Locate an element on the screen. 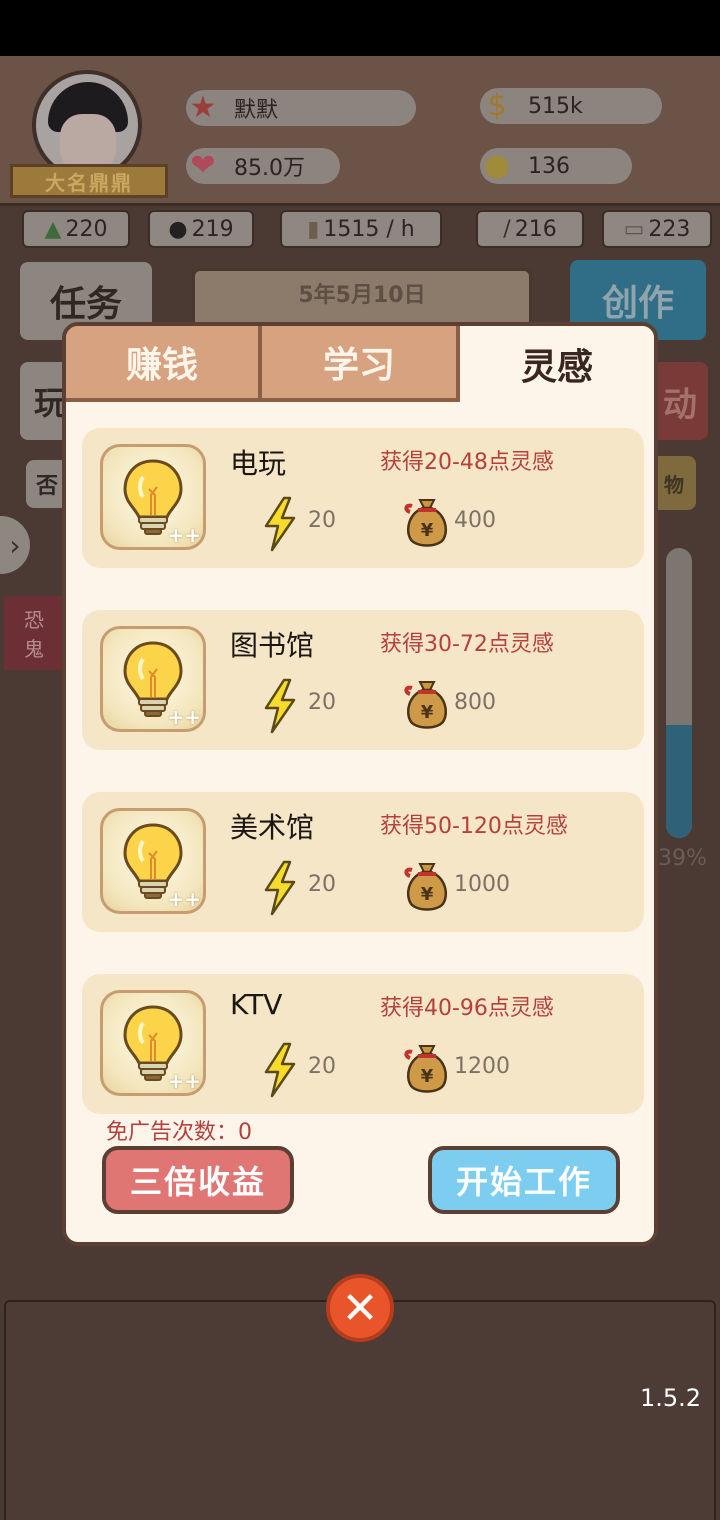  side-event-tag: 恐 鬼 is located at coordinates (34, 633).